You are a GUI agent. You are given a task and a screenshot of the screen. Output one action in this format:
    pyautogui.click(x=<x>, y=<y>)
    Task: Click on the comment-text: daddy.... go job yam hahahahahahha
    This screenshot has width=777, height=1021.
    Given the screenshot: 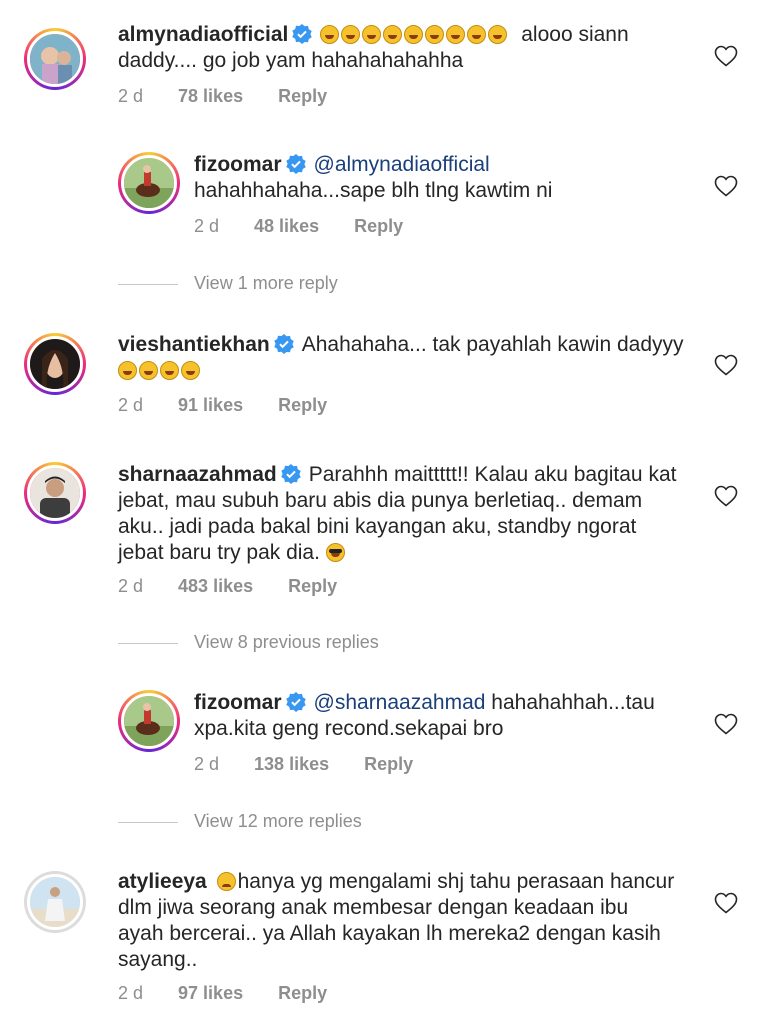 What is the action you would take?
    pyautogui.click(x=291, y=60)
    